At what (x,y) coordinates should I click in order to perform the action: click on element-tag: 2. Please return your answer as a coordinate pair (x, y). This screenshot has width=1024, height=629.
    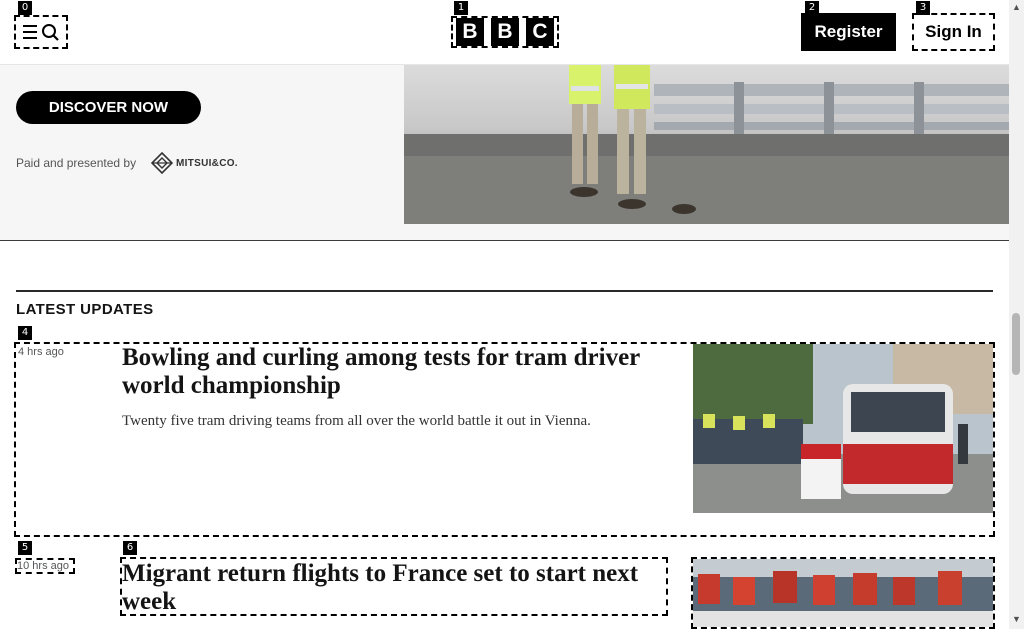
    Looking at the image, I should click on (812, 8).